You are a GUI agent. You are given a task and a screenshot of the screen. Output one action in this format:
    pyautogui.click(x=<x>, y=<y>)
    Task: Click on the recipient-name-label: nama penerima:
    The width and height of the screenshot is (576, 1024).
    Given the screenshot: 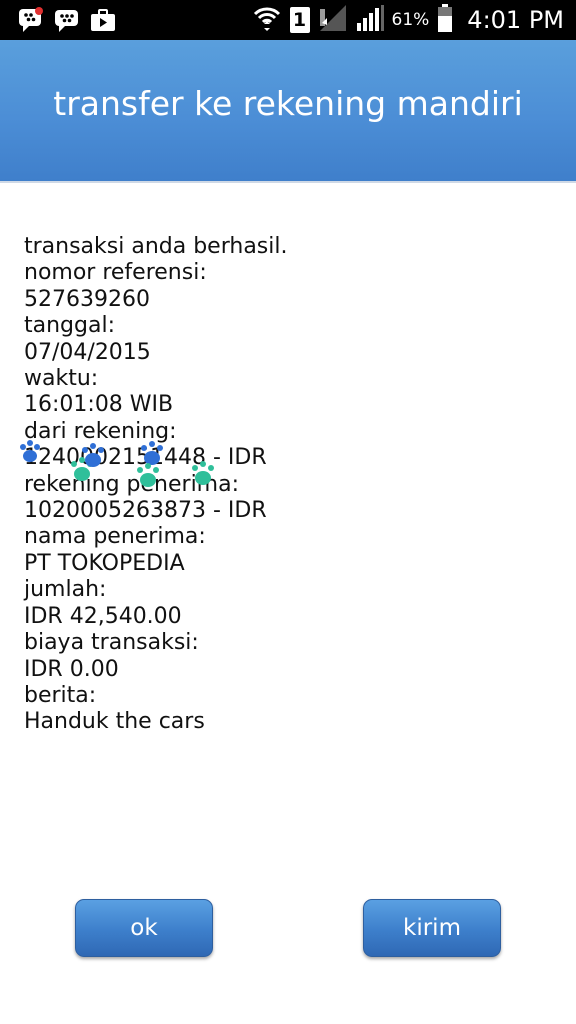 What is the action you would take?
    pyautogui.click(x=115, y=537)
    